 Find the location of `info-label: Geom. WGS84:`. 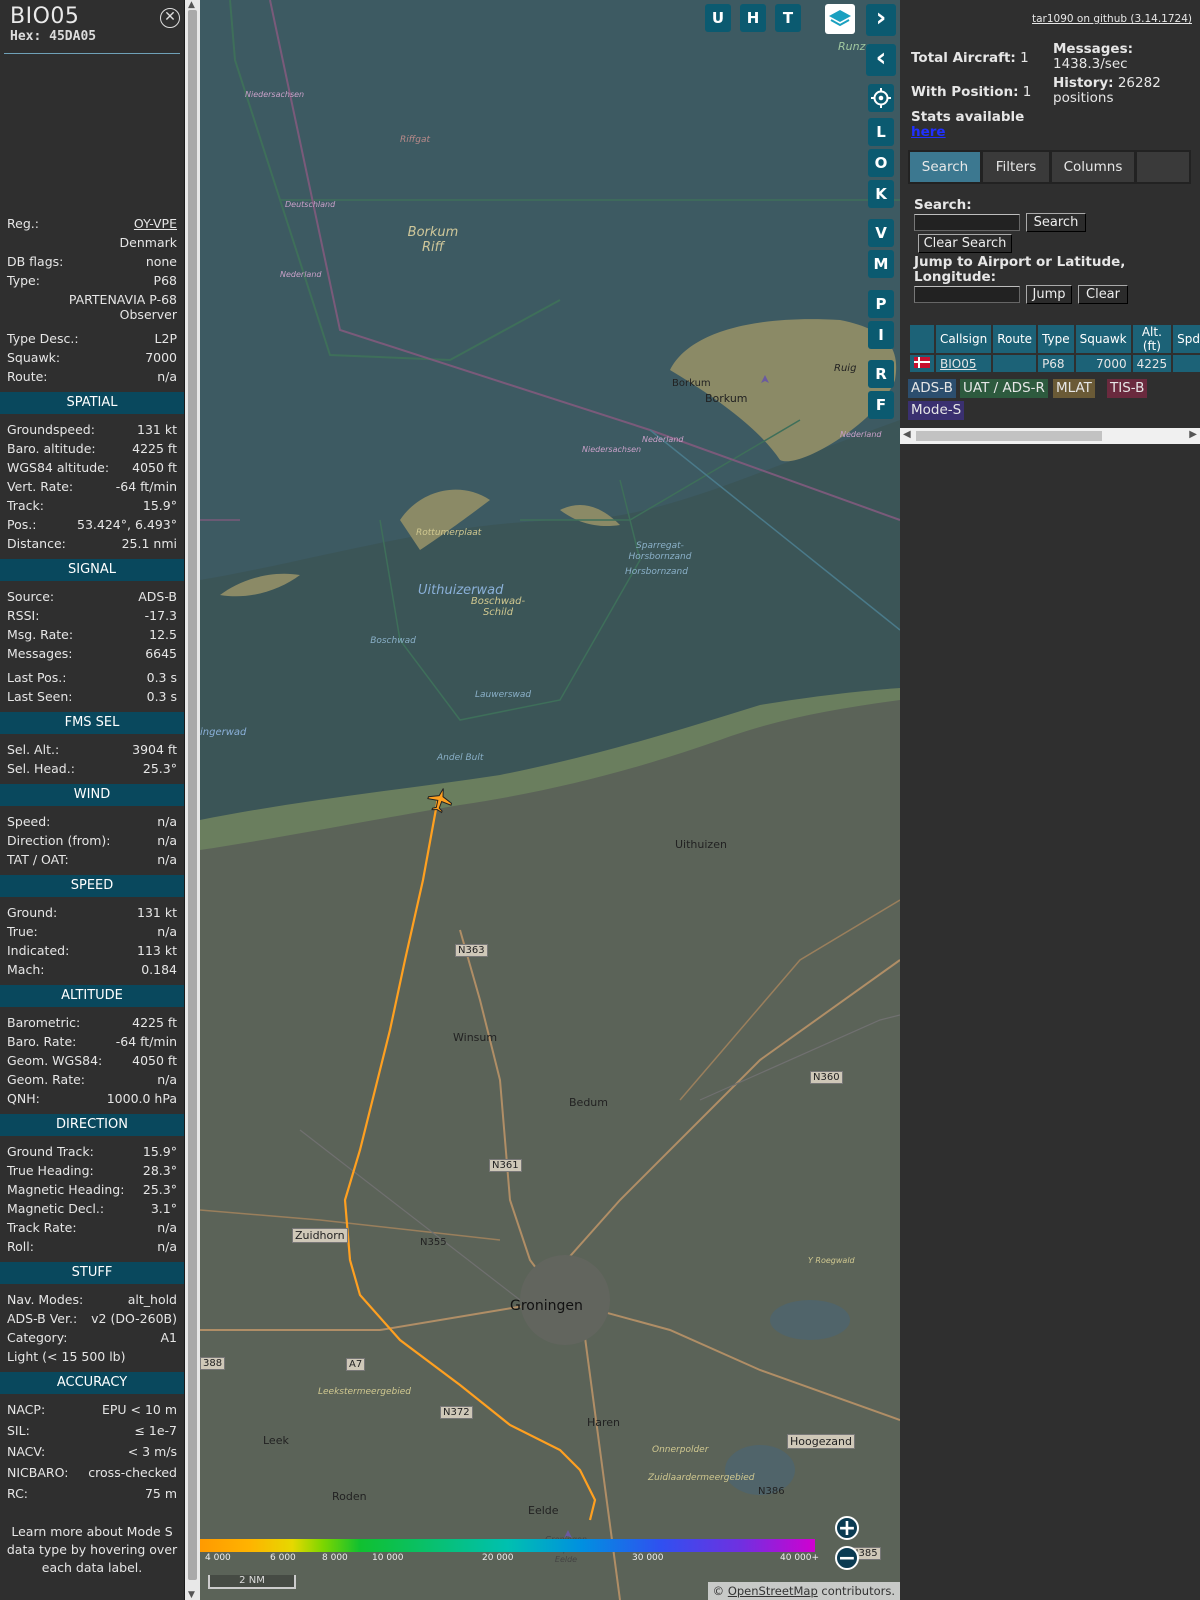

info-label: Geom. WGS84: is located at coordinates (54, 1060).